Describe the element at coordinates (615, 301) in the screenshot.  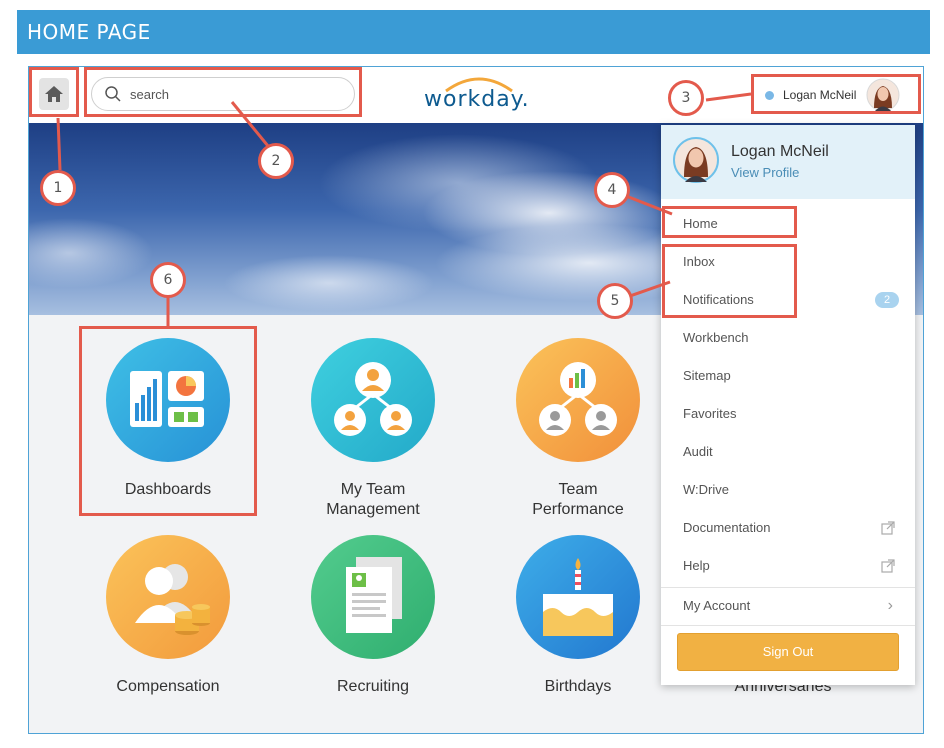
I see `annotation-number-5: 5` at that location.